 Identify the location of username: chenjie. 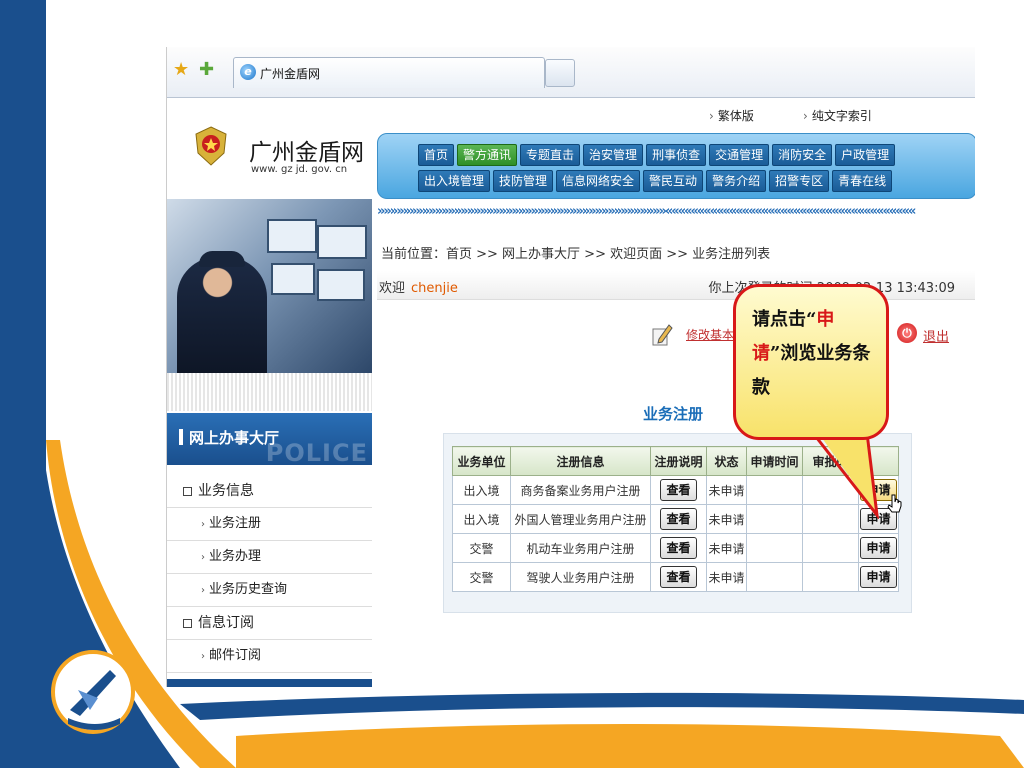
(434, 288).